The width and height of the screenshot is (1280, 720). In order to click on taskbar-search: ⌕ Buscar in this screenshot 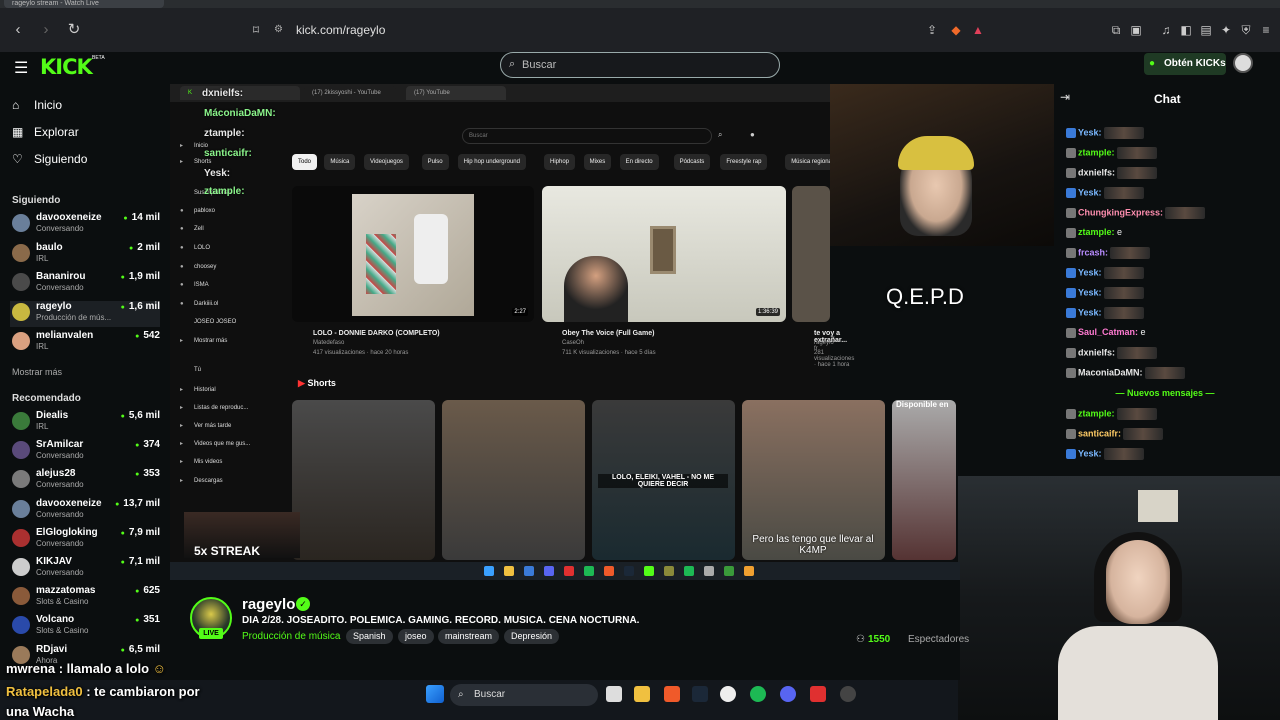, I will do `click(524, 695)`.